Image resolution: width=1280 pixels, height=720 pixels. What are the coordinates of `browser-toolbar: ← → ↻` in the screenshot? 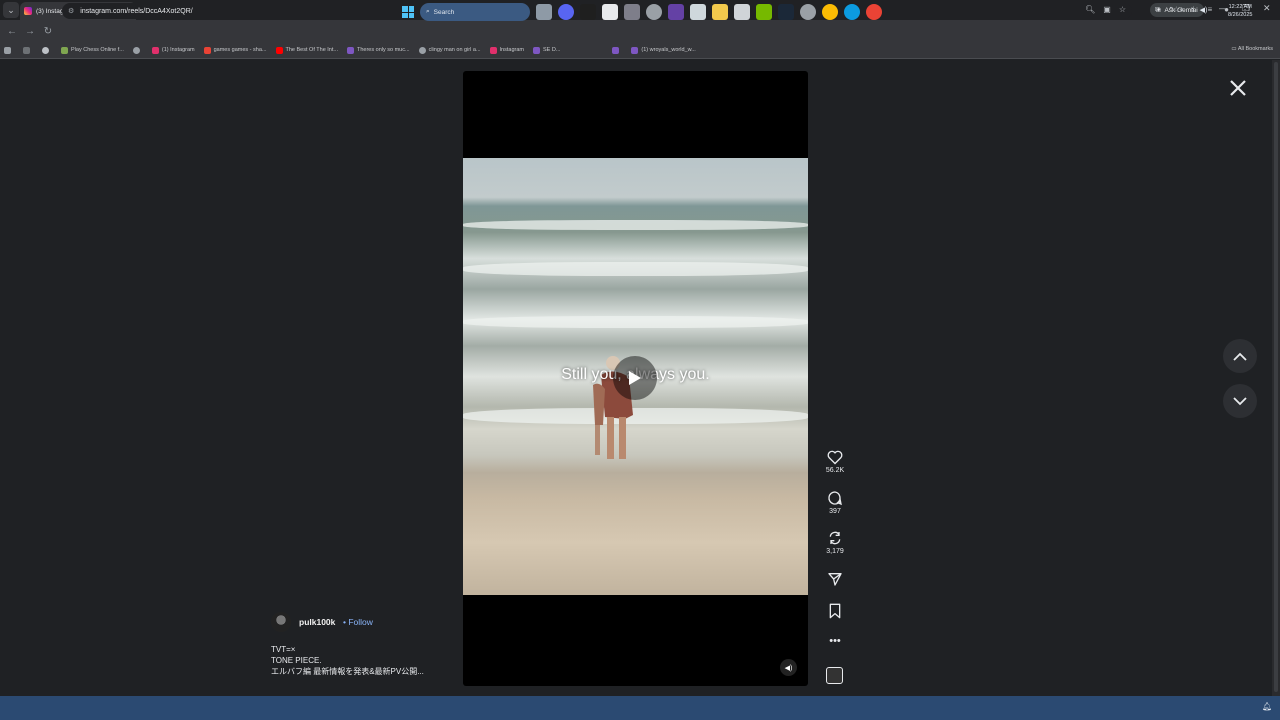 It's located at (640, 31).